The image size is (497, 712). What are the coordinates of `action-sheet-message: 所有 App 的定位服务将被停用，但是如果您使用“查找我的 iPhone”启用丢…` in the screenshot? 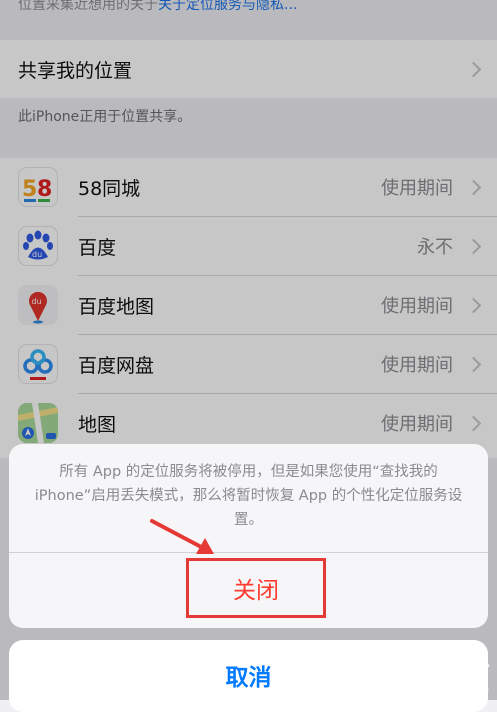 It's located at (248, 496).